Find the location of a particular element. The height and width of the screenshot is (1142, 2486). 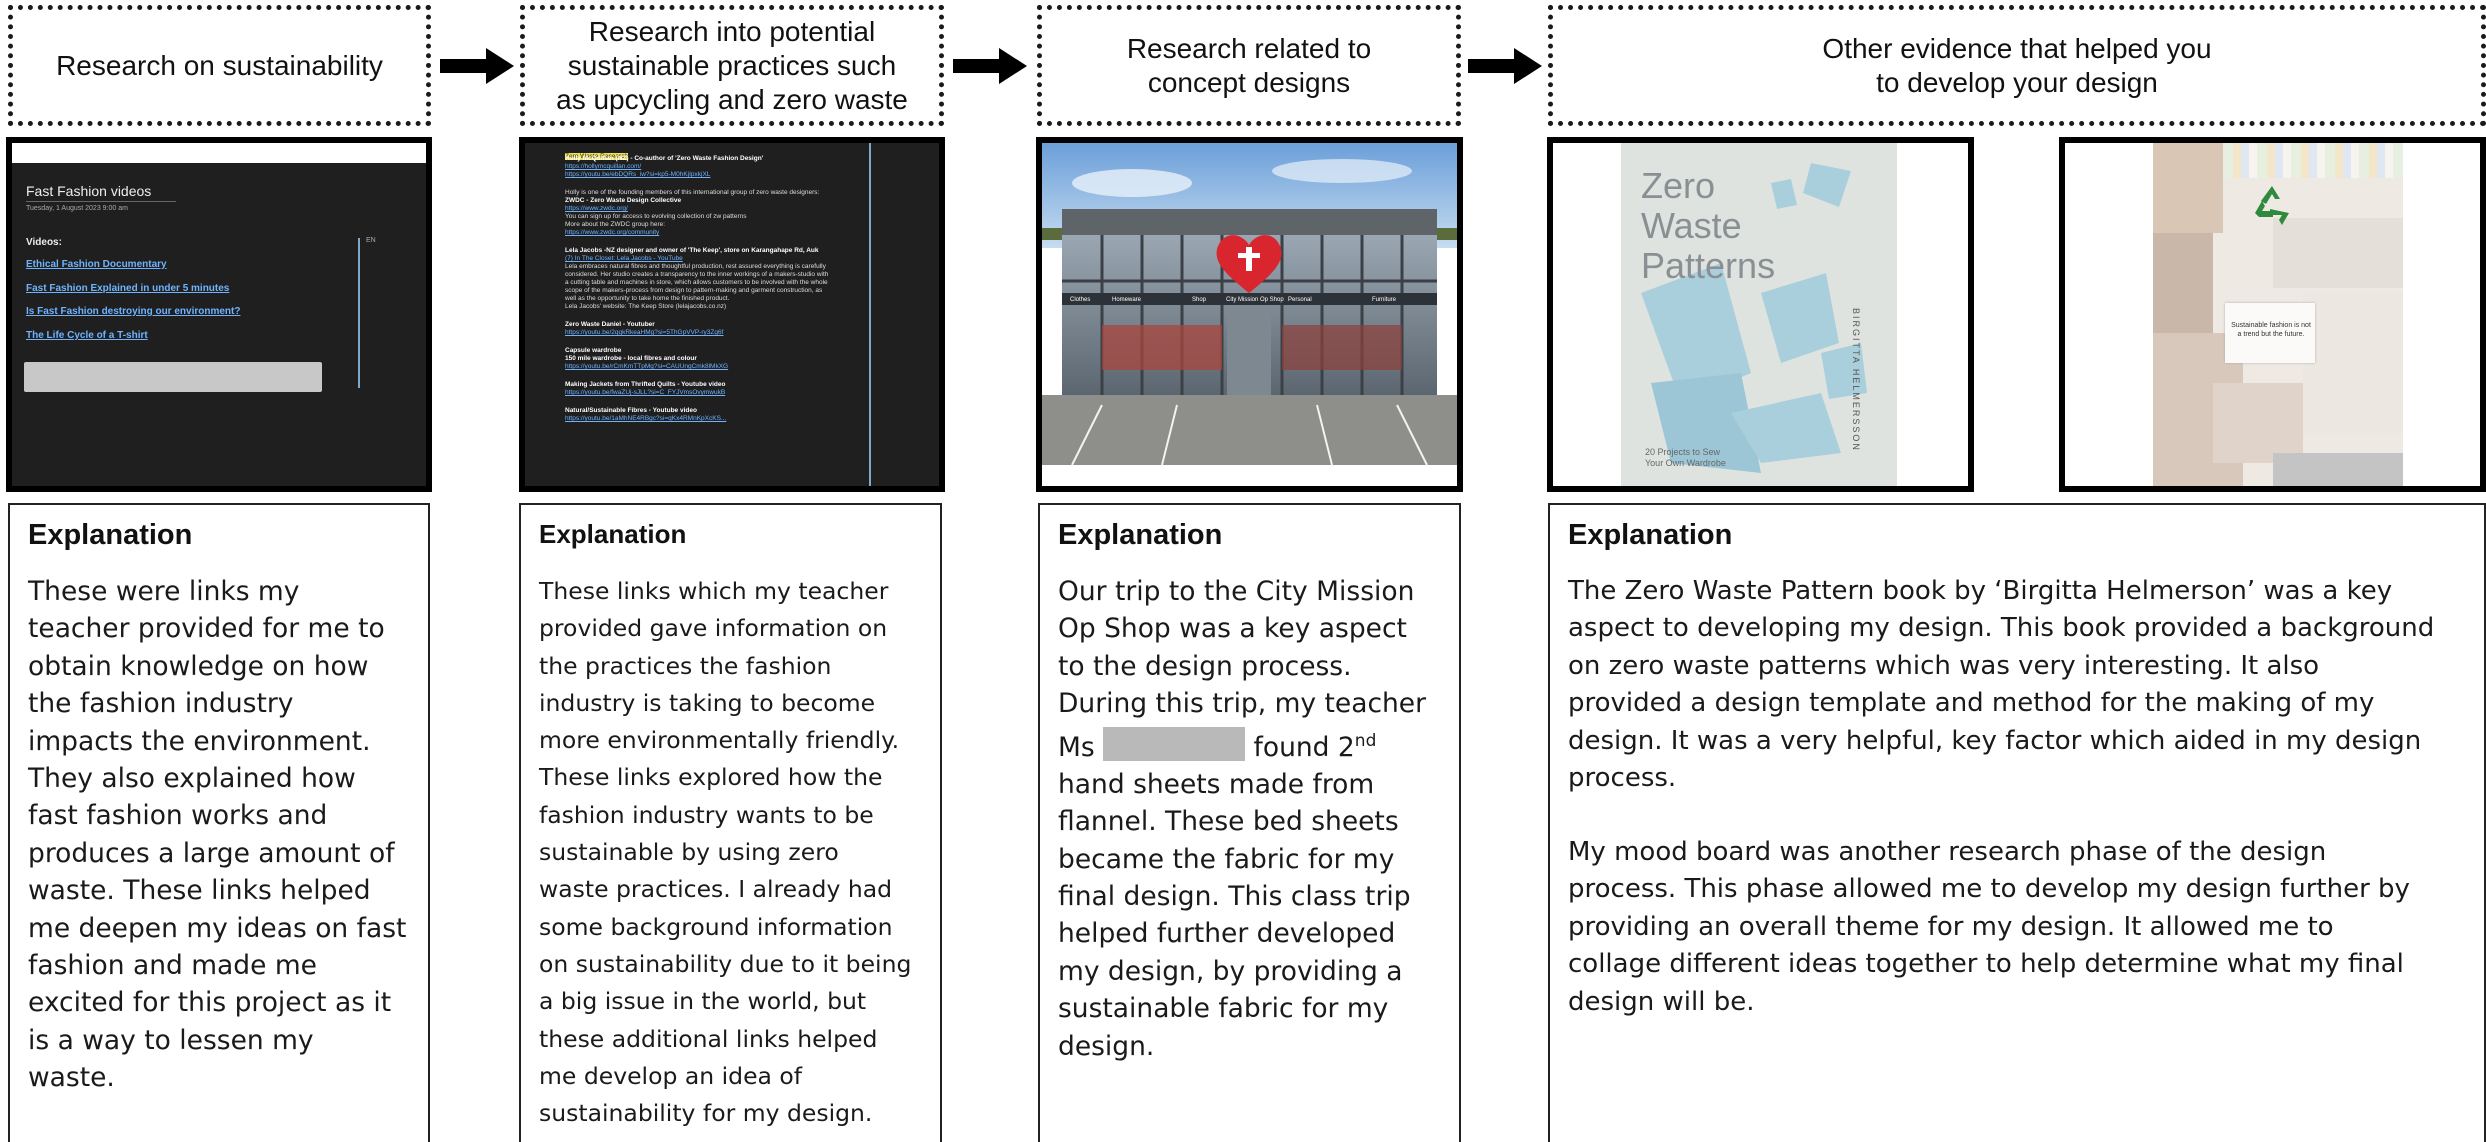

note-link: https://www.zwdc.org/community is located at coordinates (612, 233).